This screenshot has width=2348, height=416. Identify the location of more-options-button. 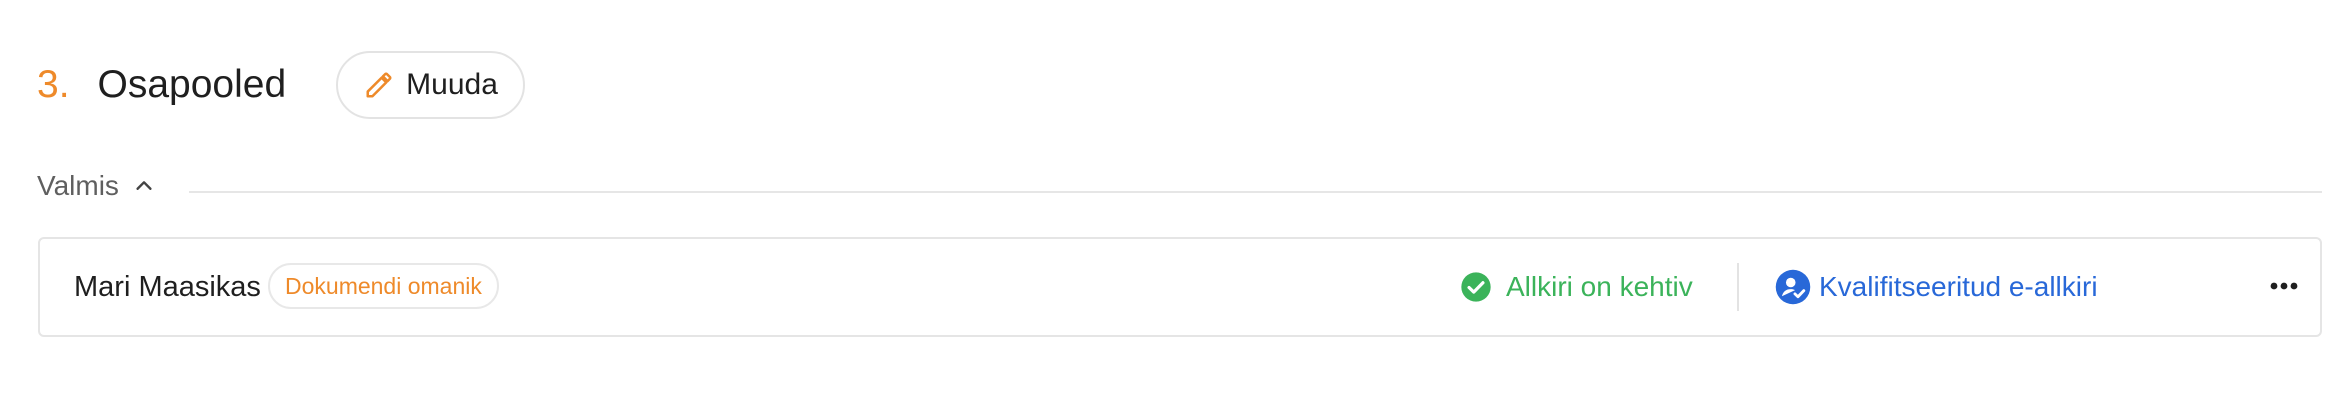
(2284, 287).